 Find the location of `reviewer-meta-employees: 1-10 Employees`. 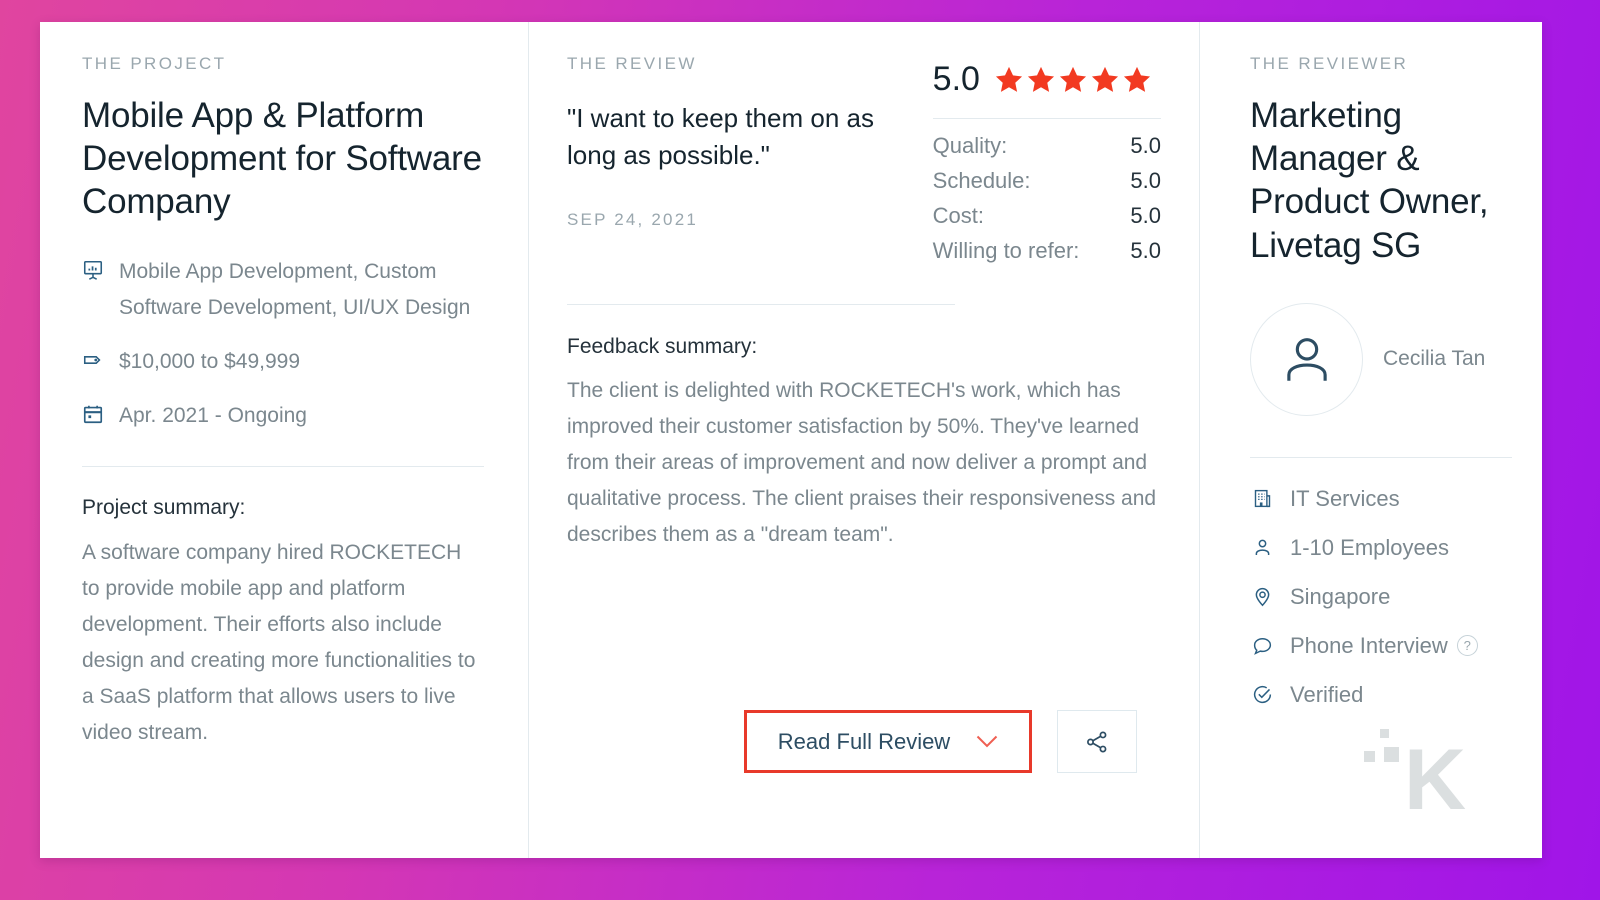

reviewer-meta-employees: 1-10 Employees is located at coordinates (1381, 548).